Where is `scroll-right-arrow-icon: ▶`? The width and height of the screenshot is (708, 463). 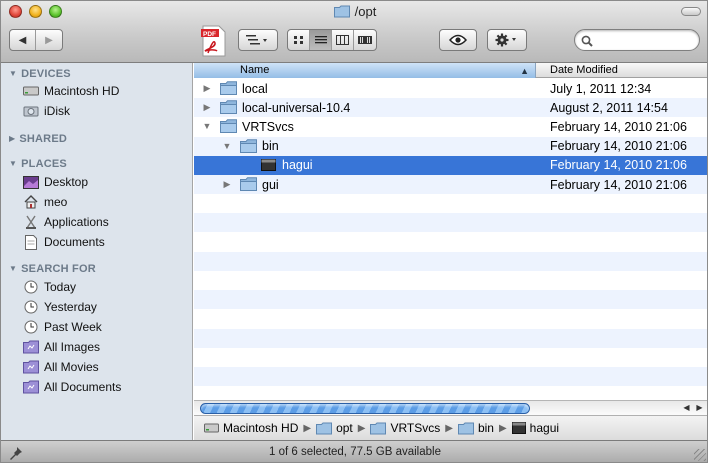 scroll-right-arrow-icon: ▶ is located at coordinates (699, 408).